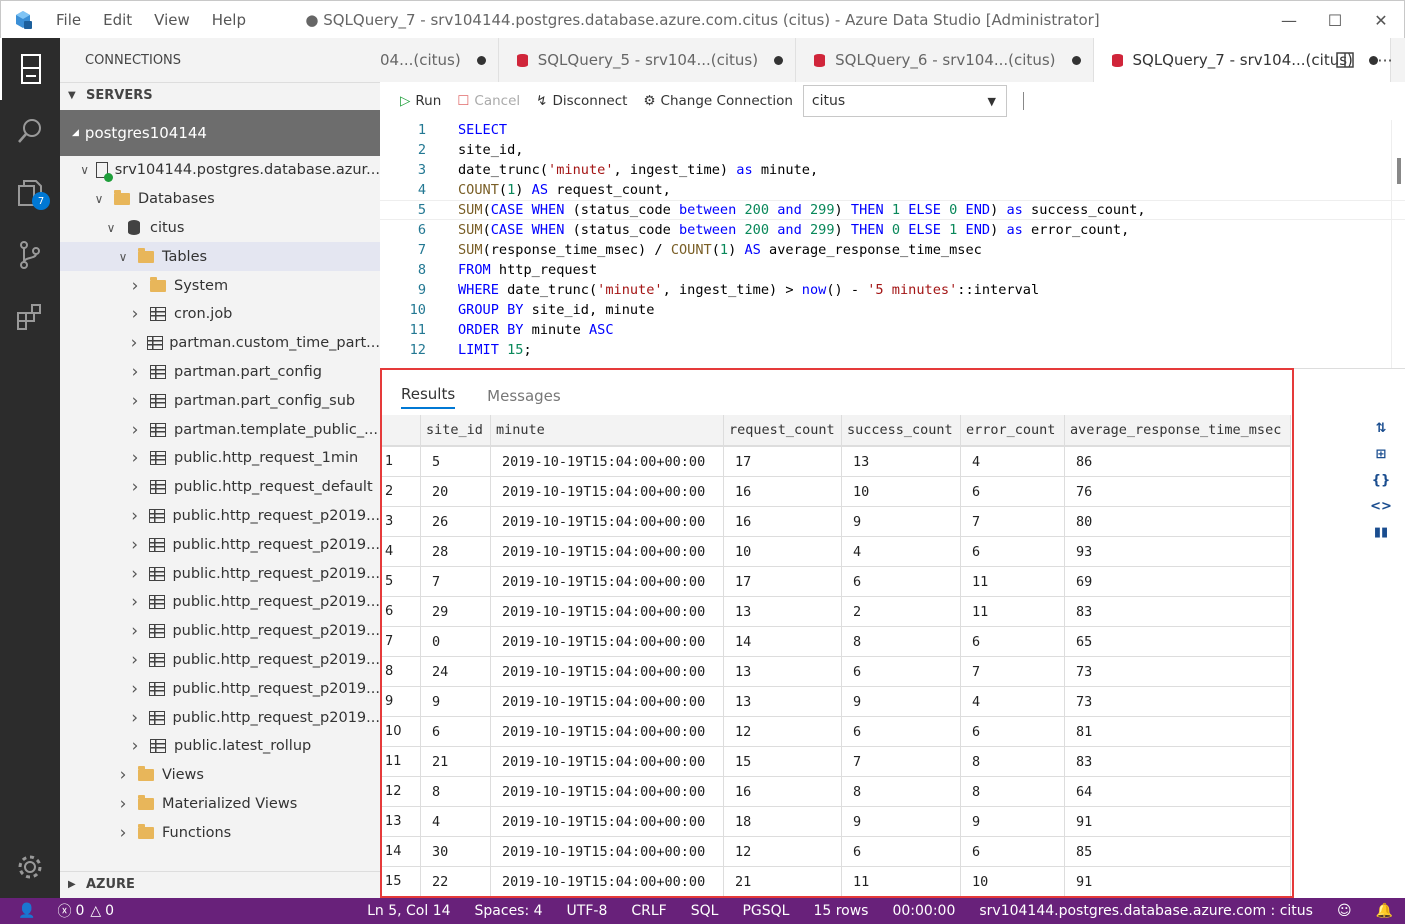 The image size is (1405, 924). I want to click on table-cell: 12, so click(783, 731).